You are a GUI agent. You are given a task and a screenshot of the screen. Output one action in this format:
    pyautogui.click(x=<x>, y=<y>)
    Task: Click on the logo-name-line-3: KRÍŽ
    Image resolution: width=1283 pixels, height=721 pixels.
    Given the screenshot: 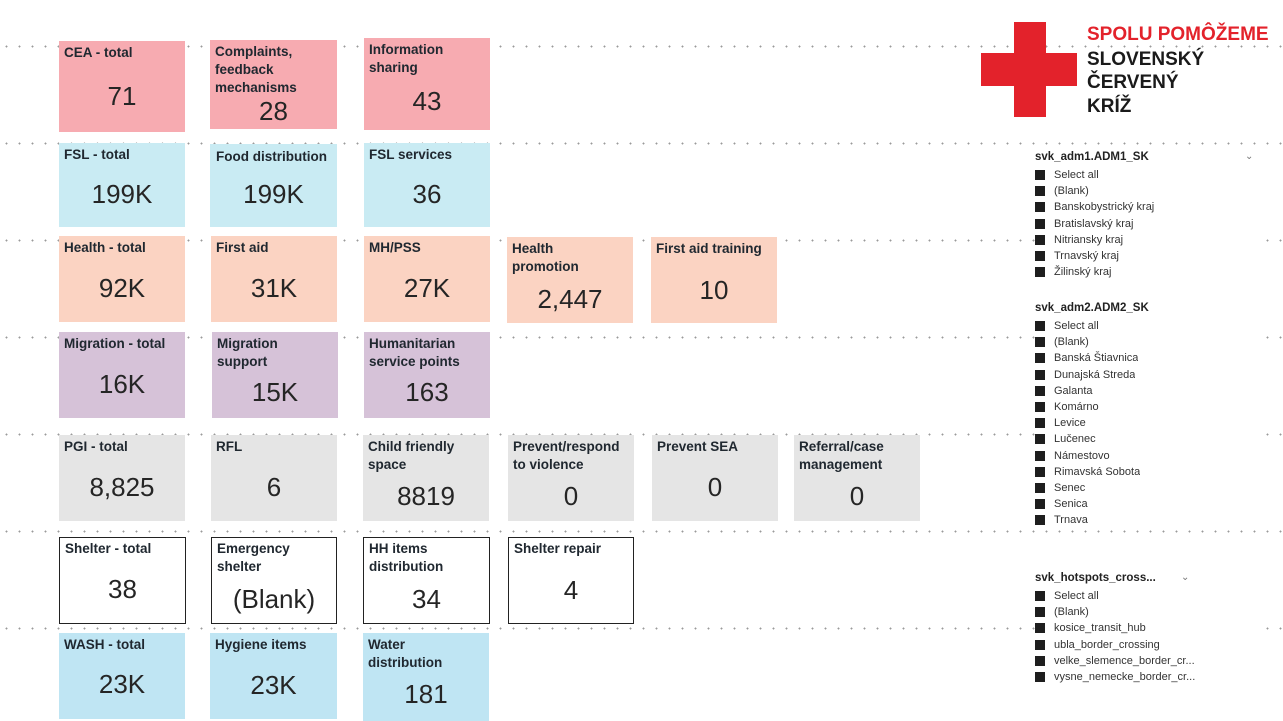 What is the action you would take?
    pyautogui.click(x=1109, y=106)
    